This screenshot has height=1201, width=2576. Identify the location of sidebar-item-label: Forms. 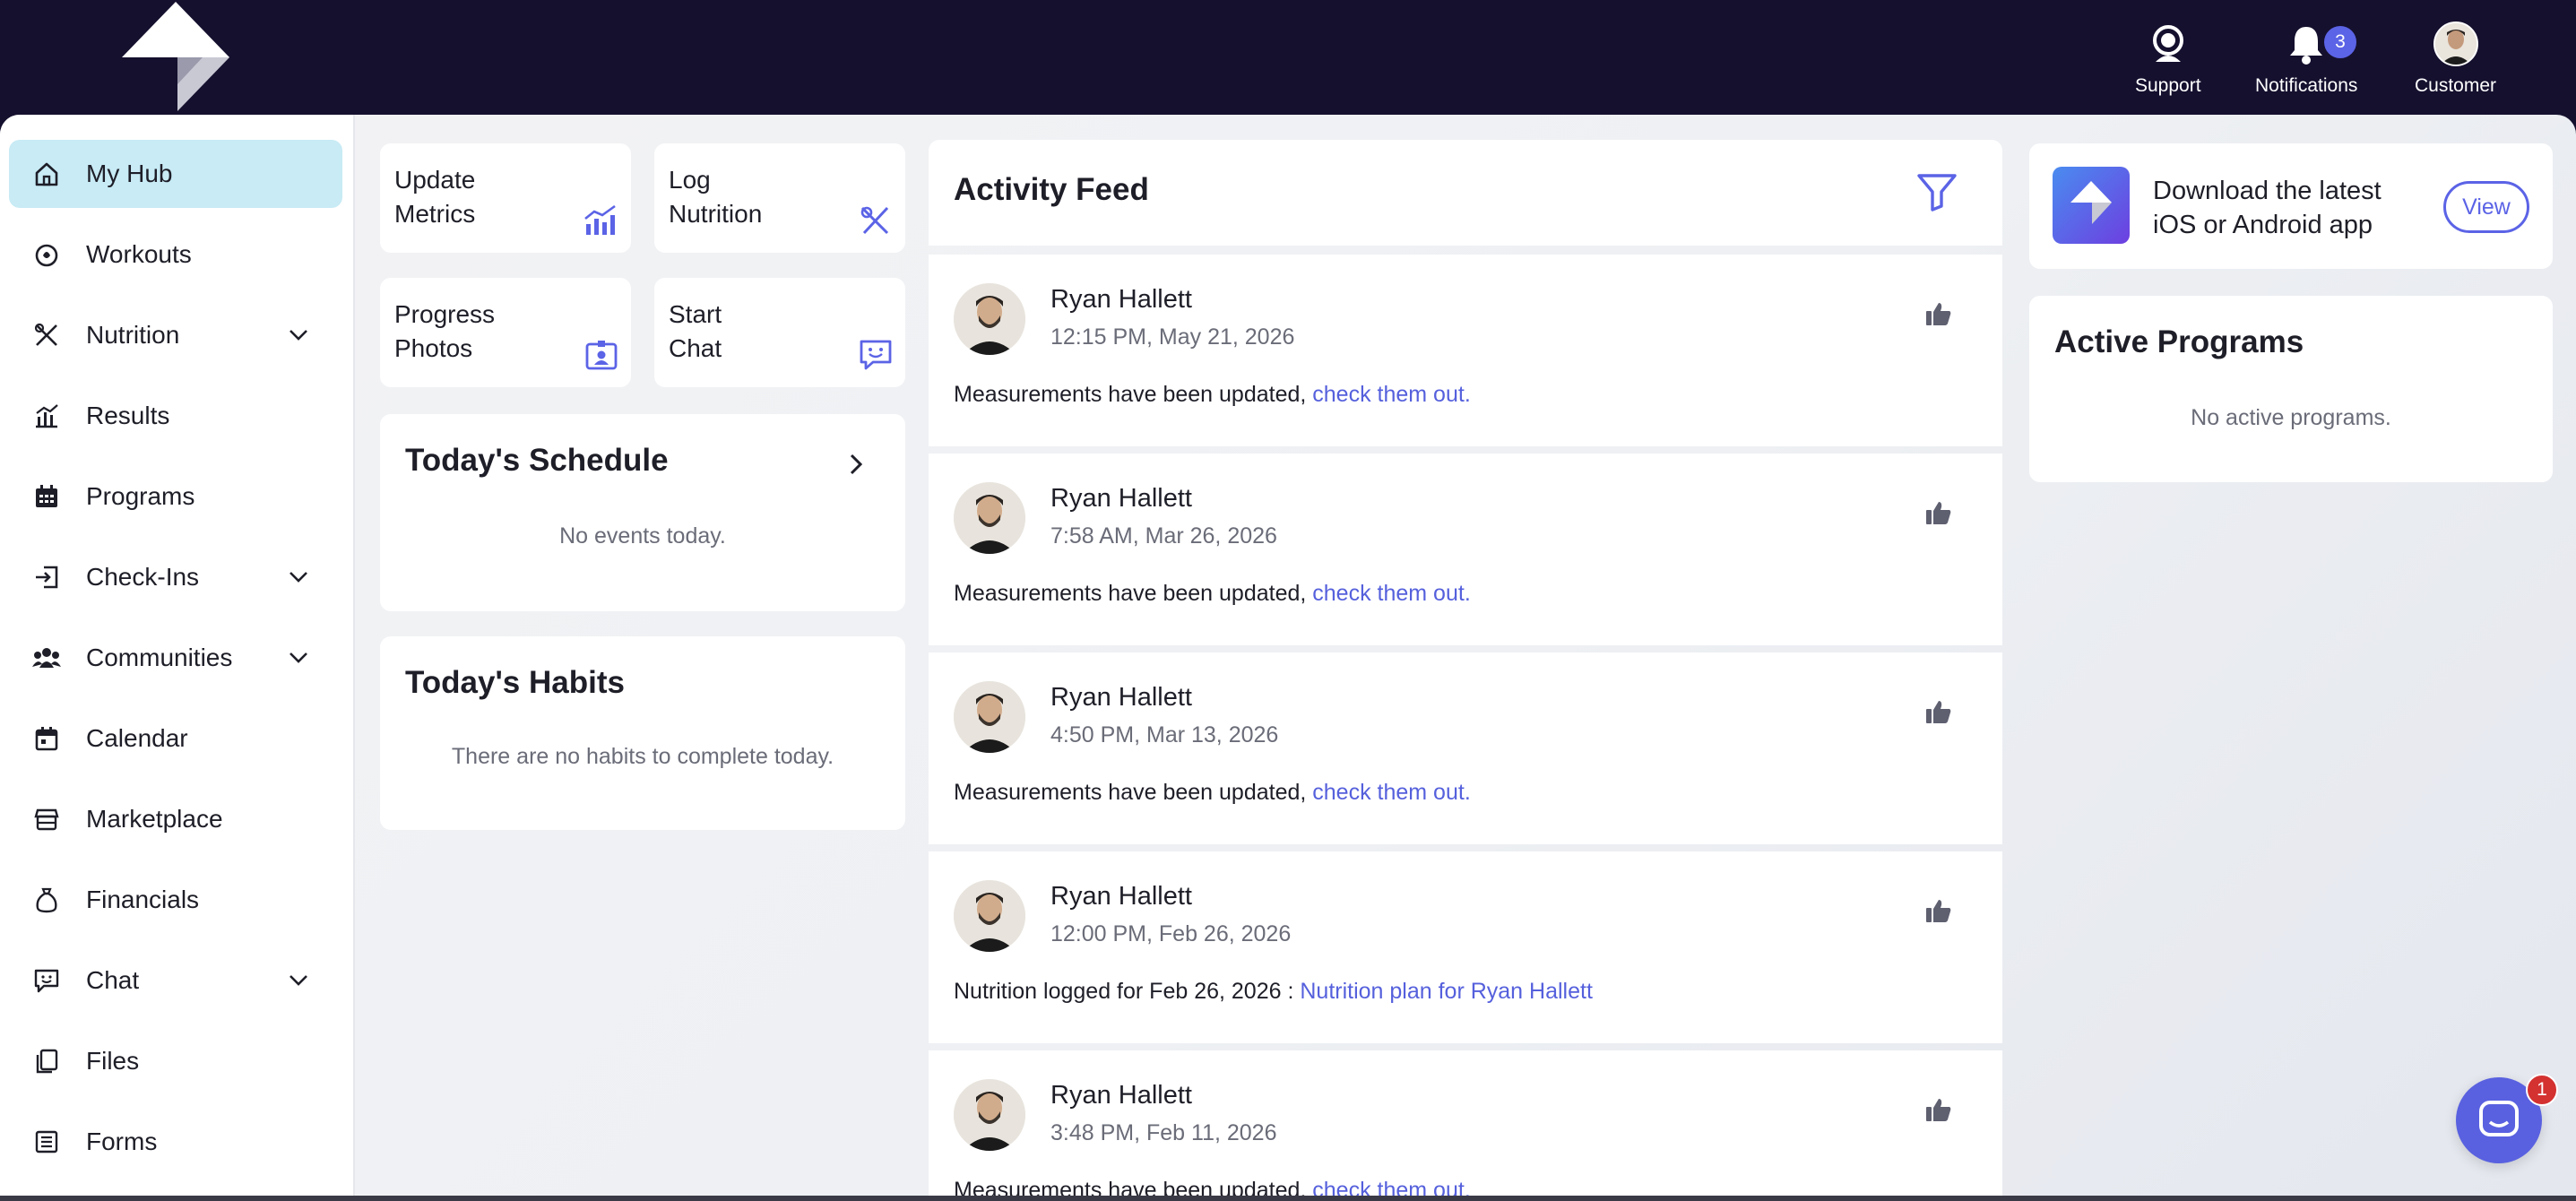
(122, 1141).